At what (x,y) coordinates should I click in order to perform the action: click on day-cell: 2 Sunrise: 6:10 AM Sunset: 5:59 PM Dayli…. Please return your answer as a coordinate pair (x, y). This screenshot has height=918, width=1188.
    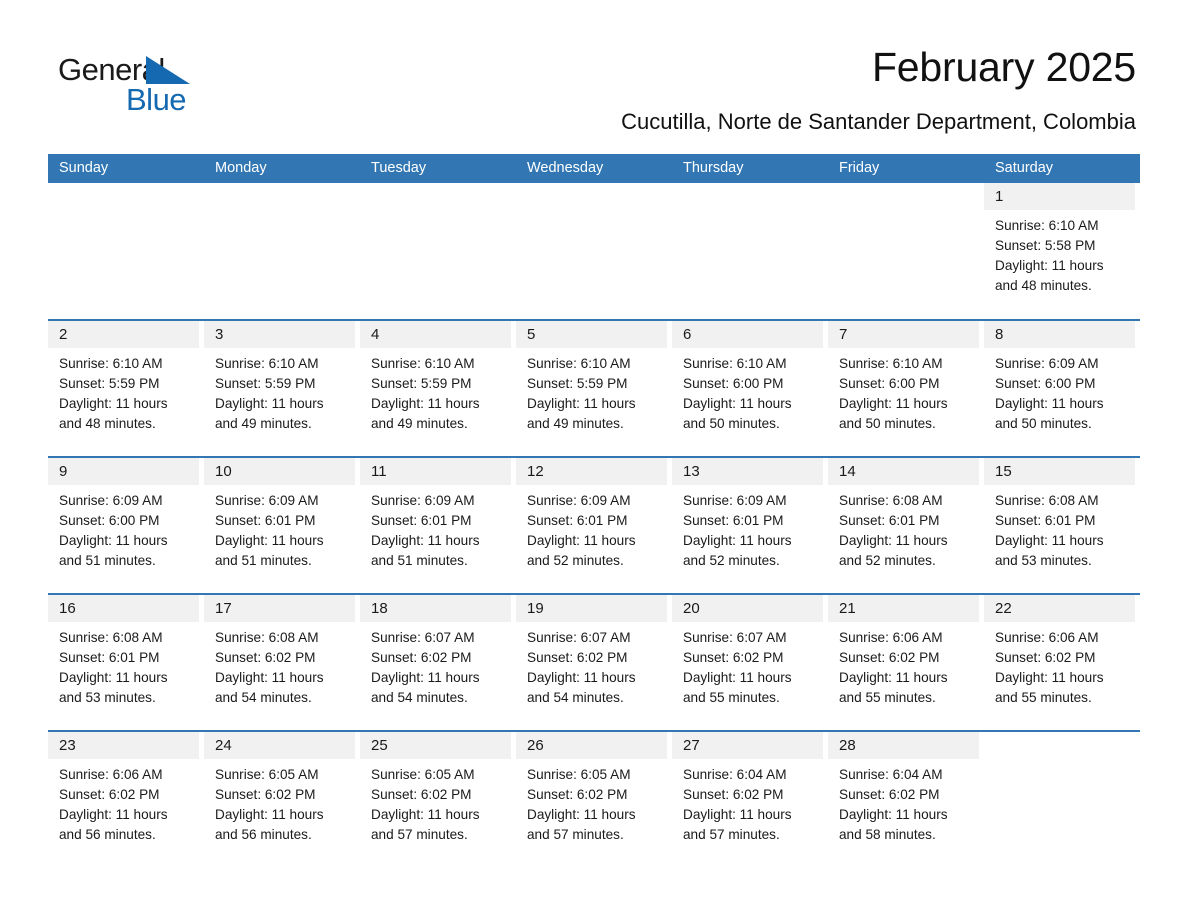
    Looking at the image, I should click on (126, 388).